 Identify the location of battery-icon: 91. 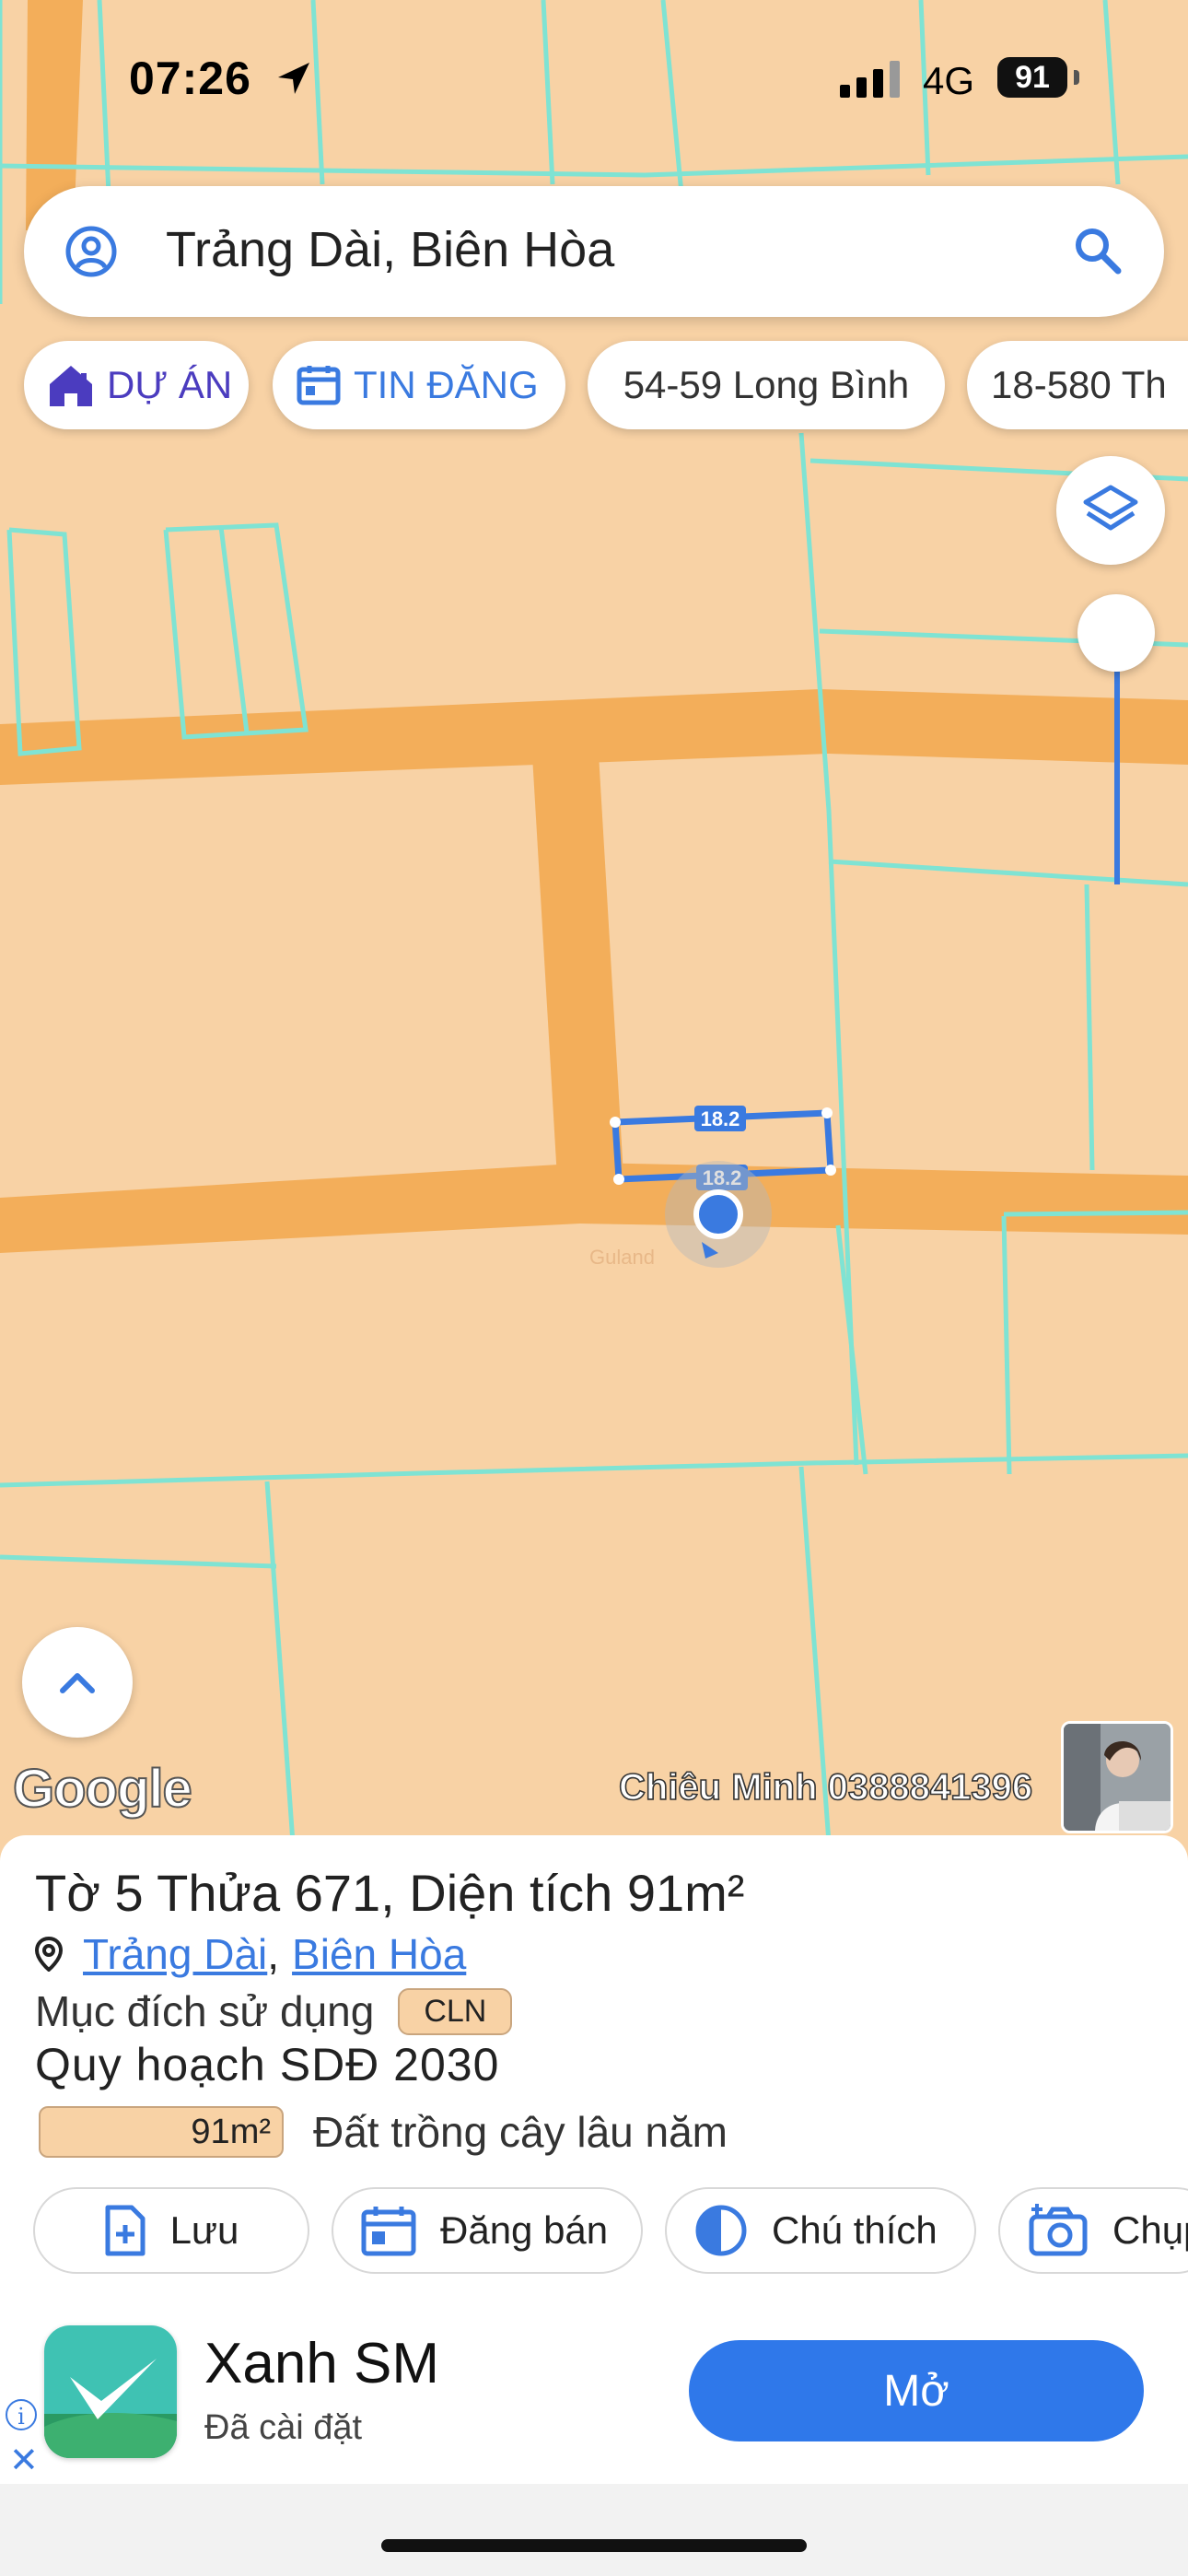
(1032, 77).